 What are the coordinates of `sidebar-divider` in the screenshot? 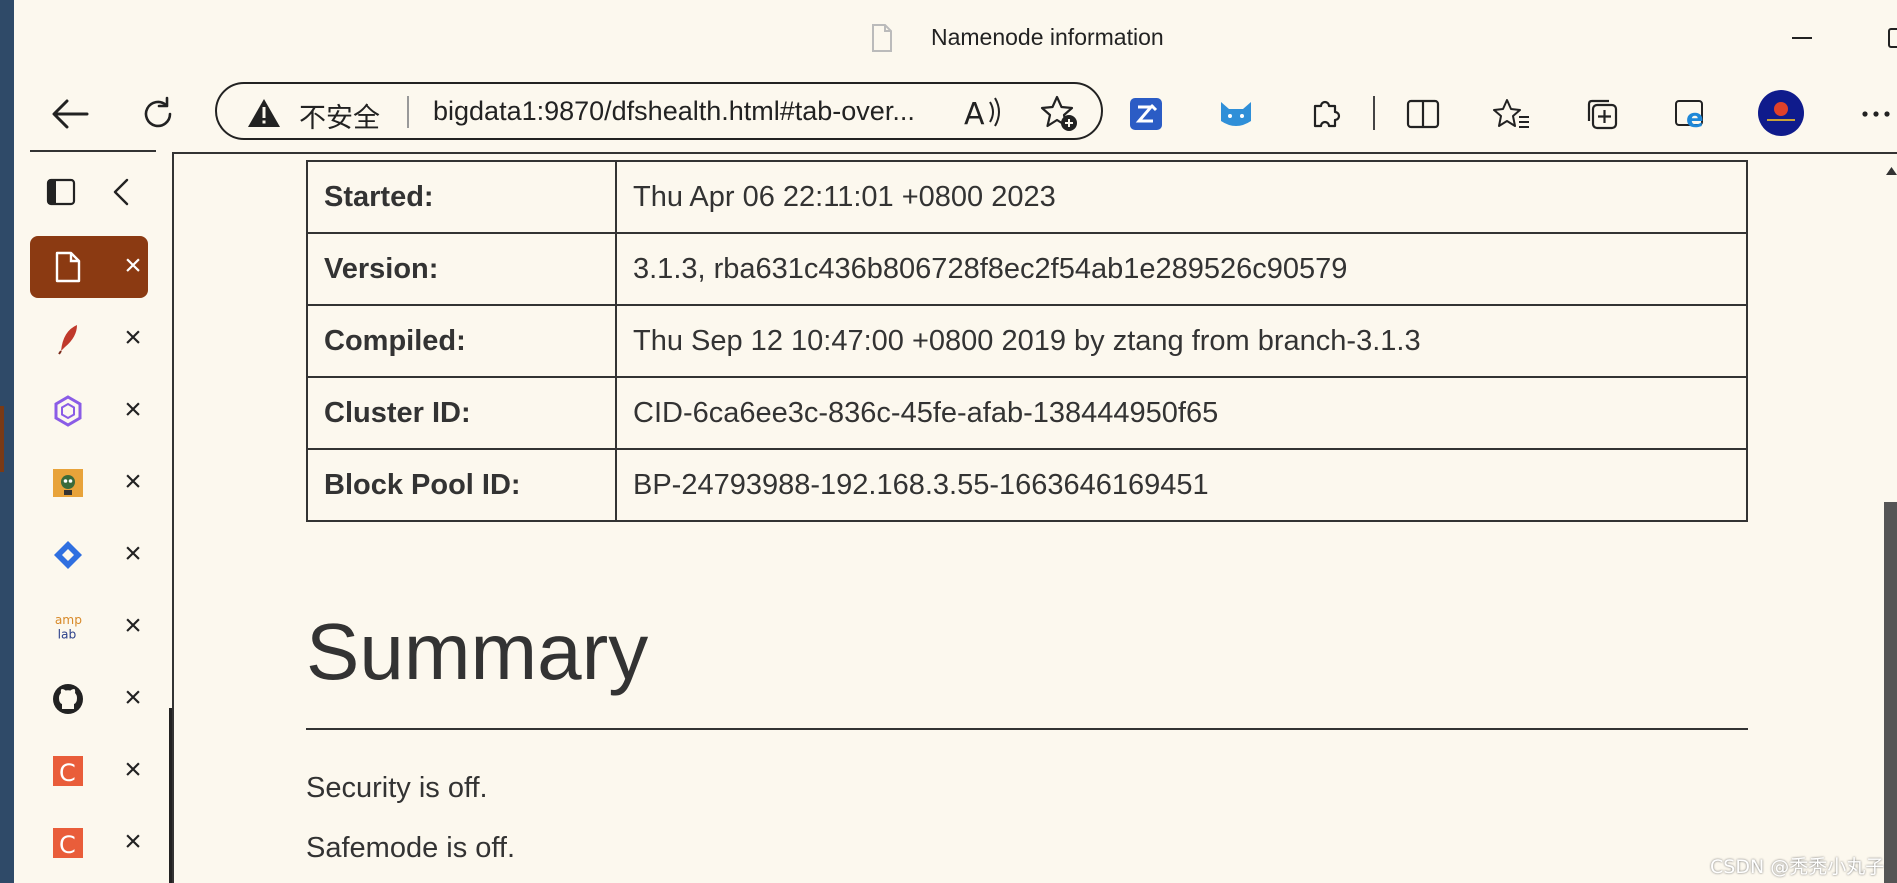 It's located at (93, 151).